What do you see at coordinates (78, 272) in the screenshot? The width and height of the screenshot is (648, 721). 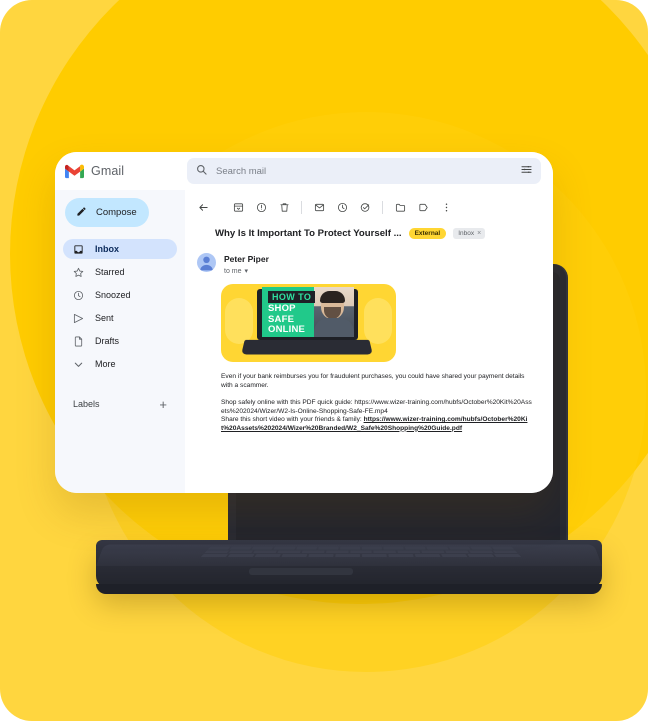 I see `star-icon` at bounding box center [78, 272].